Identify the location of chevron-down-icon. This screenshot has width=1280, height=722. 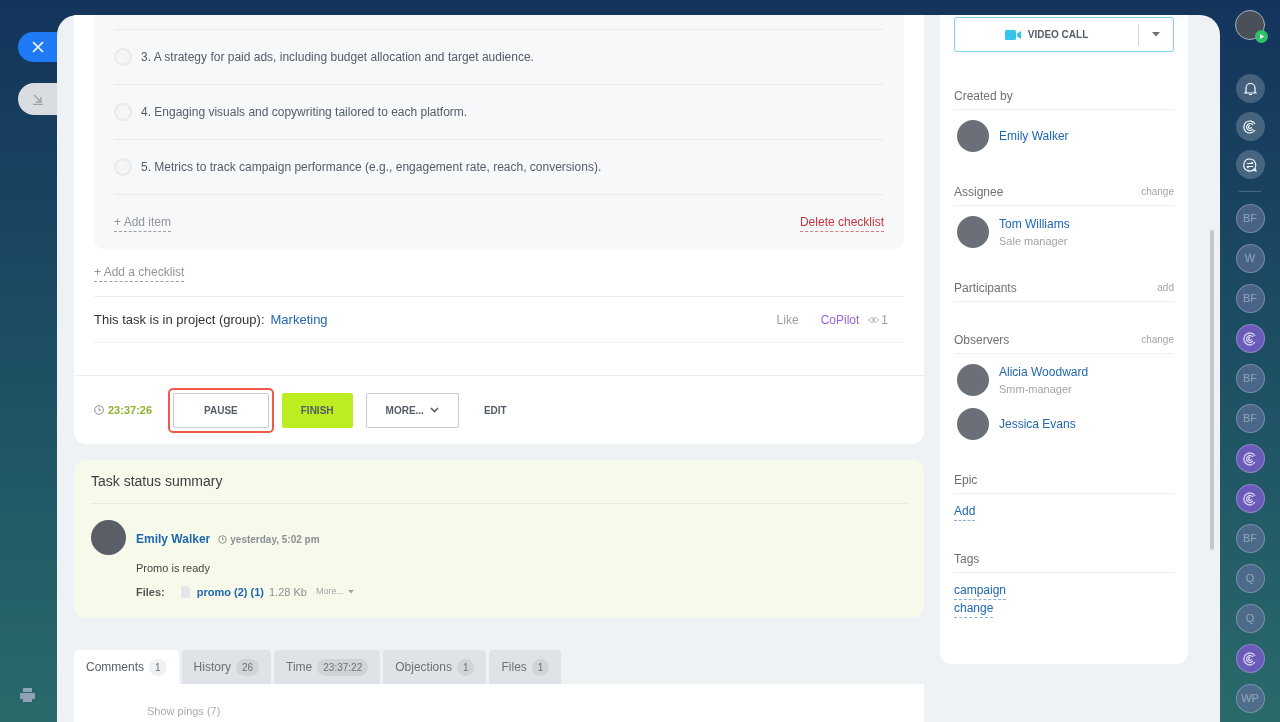
(434, 410).